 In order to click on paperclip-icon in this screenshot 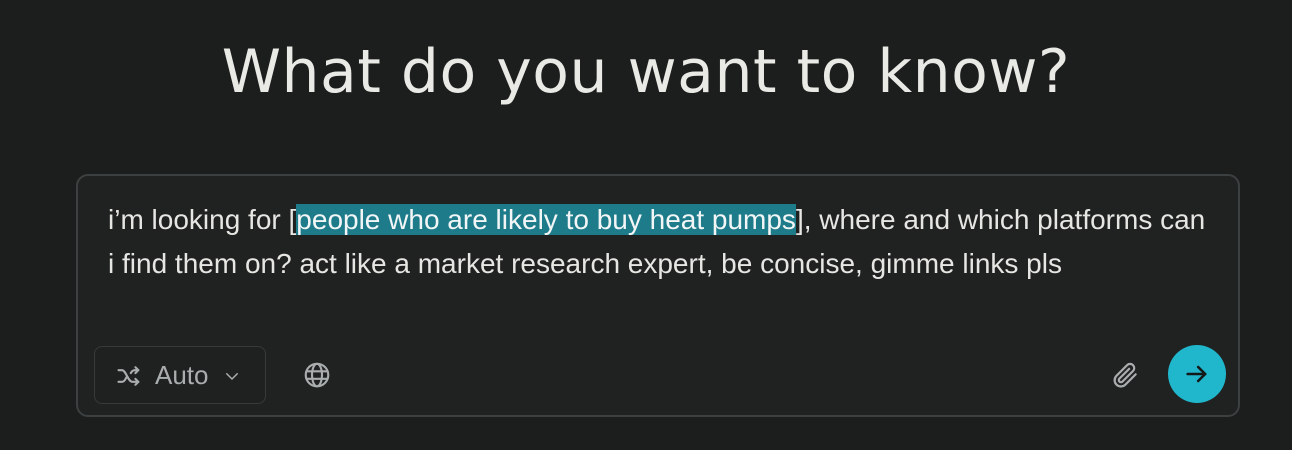, I will do `click(1125, 375)`.